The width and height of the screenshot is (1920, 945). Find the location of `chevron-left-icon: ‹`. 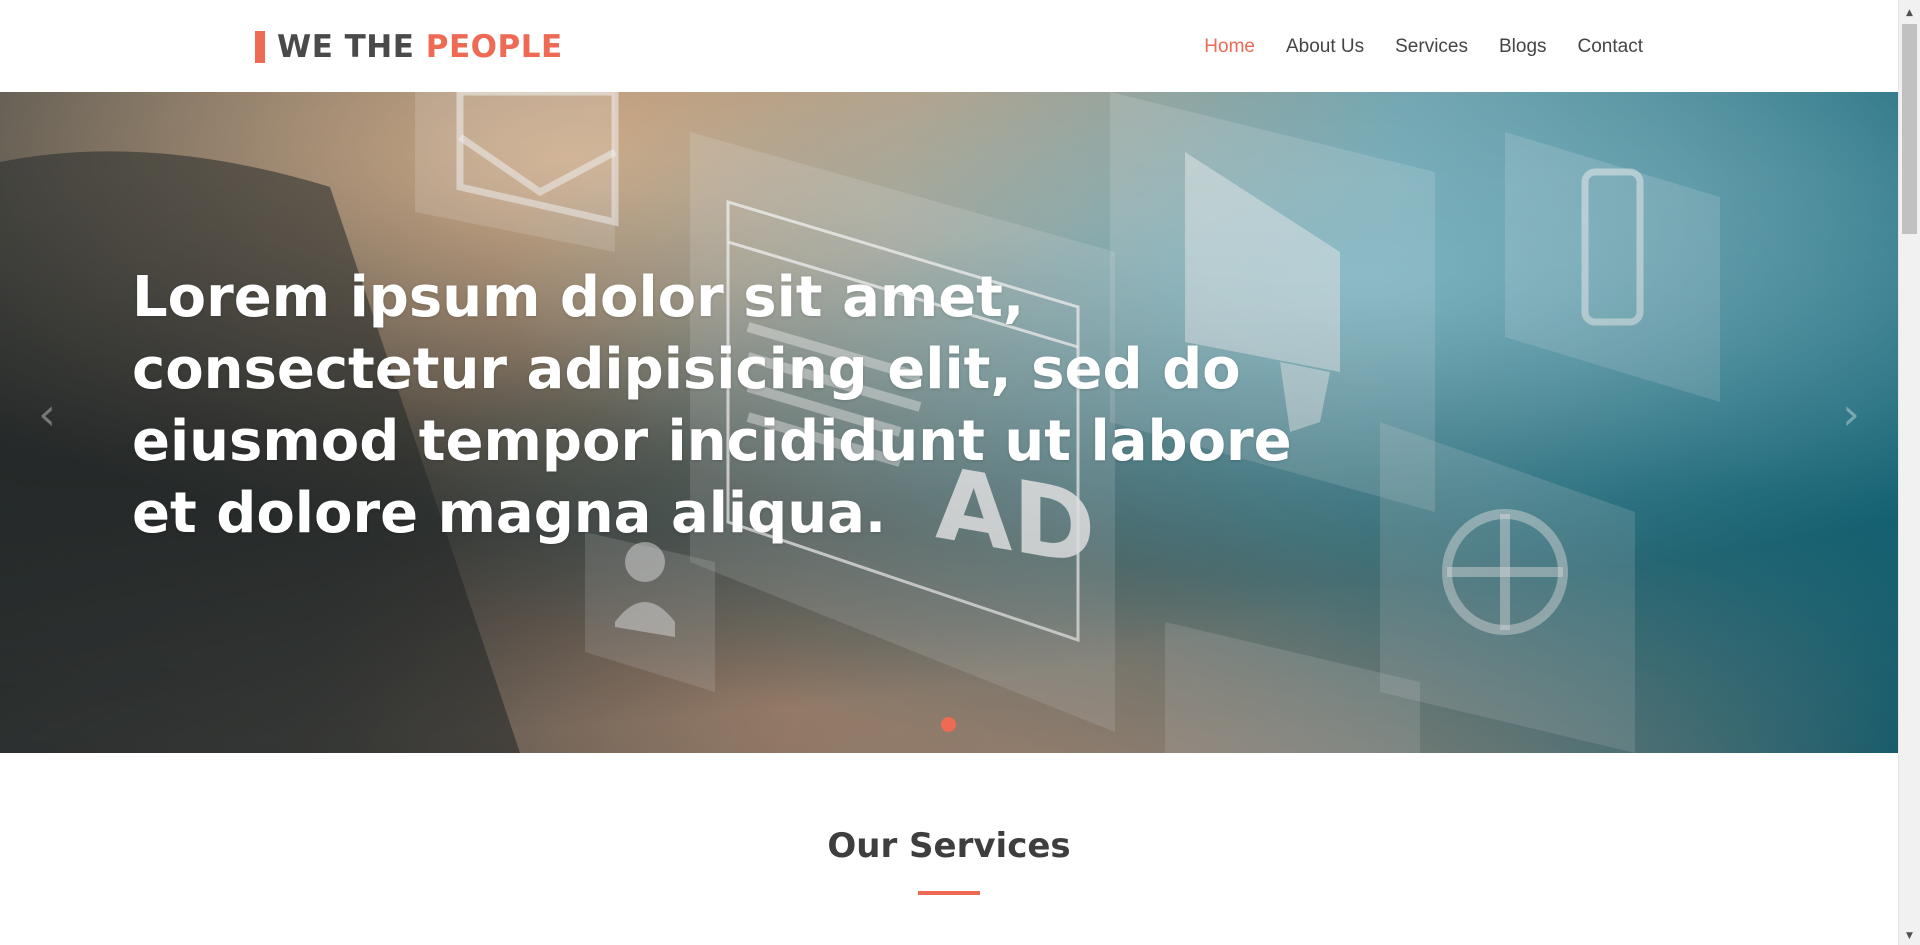

chevron-left-icon: ‹ is located at coordinates (47, 414).